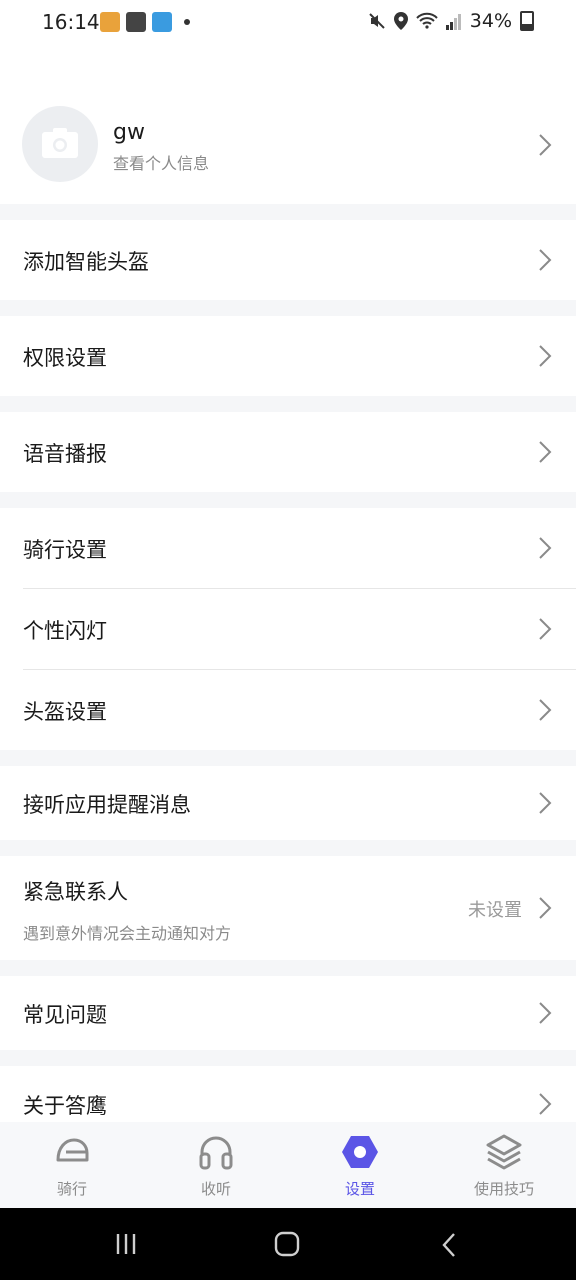 The height and width of the screenshot is (1280, 576). Describe the element at coordinates (71, 1189) in the screenshot. I see `tab-label: 骑行` at that location.